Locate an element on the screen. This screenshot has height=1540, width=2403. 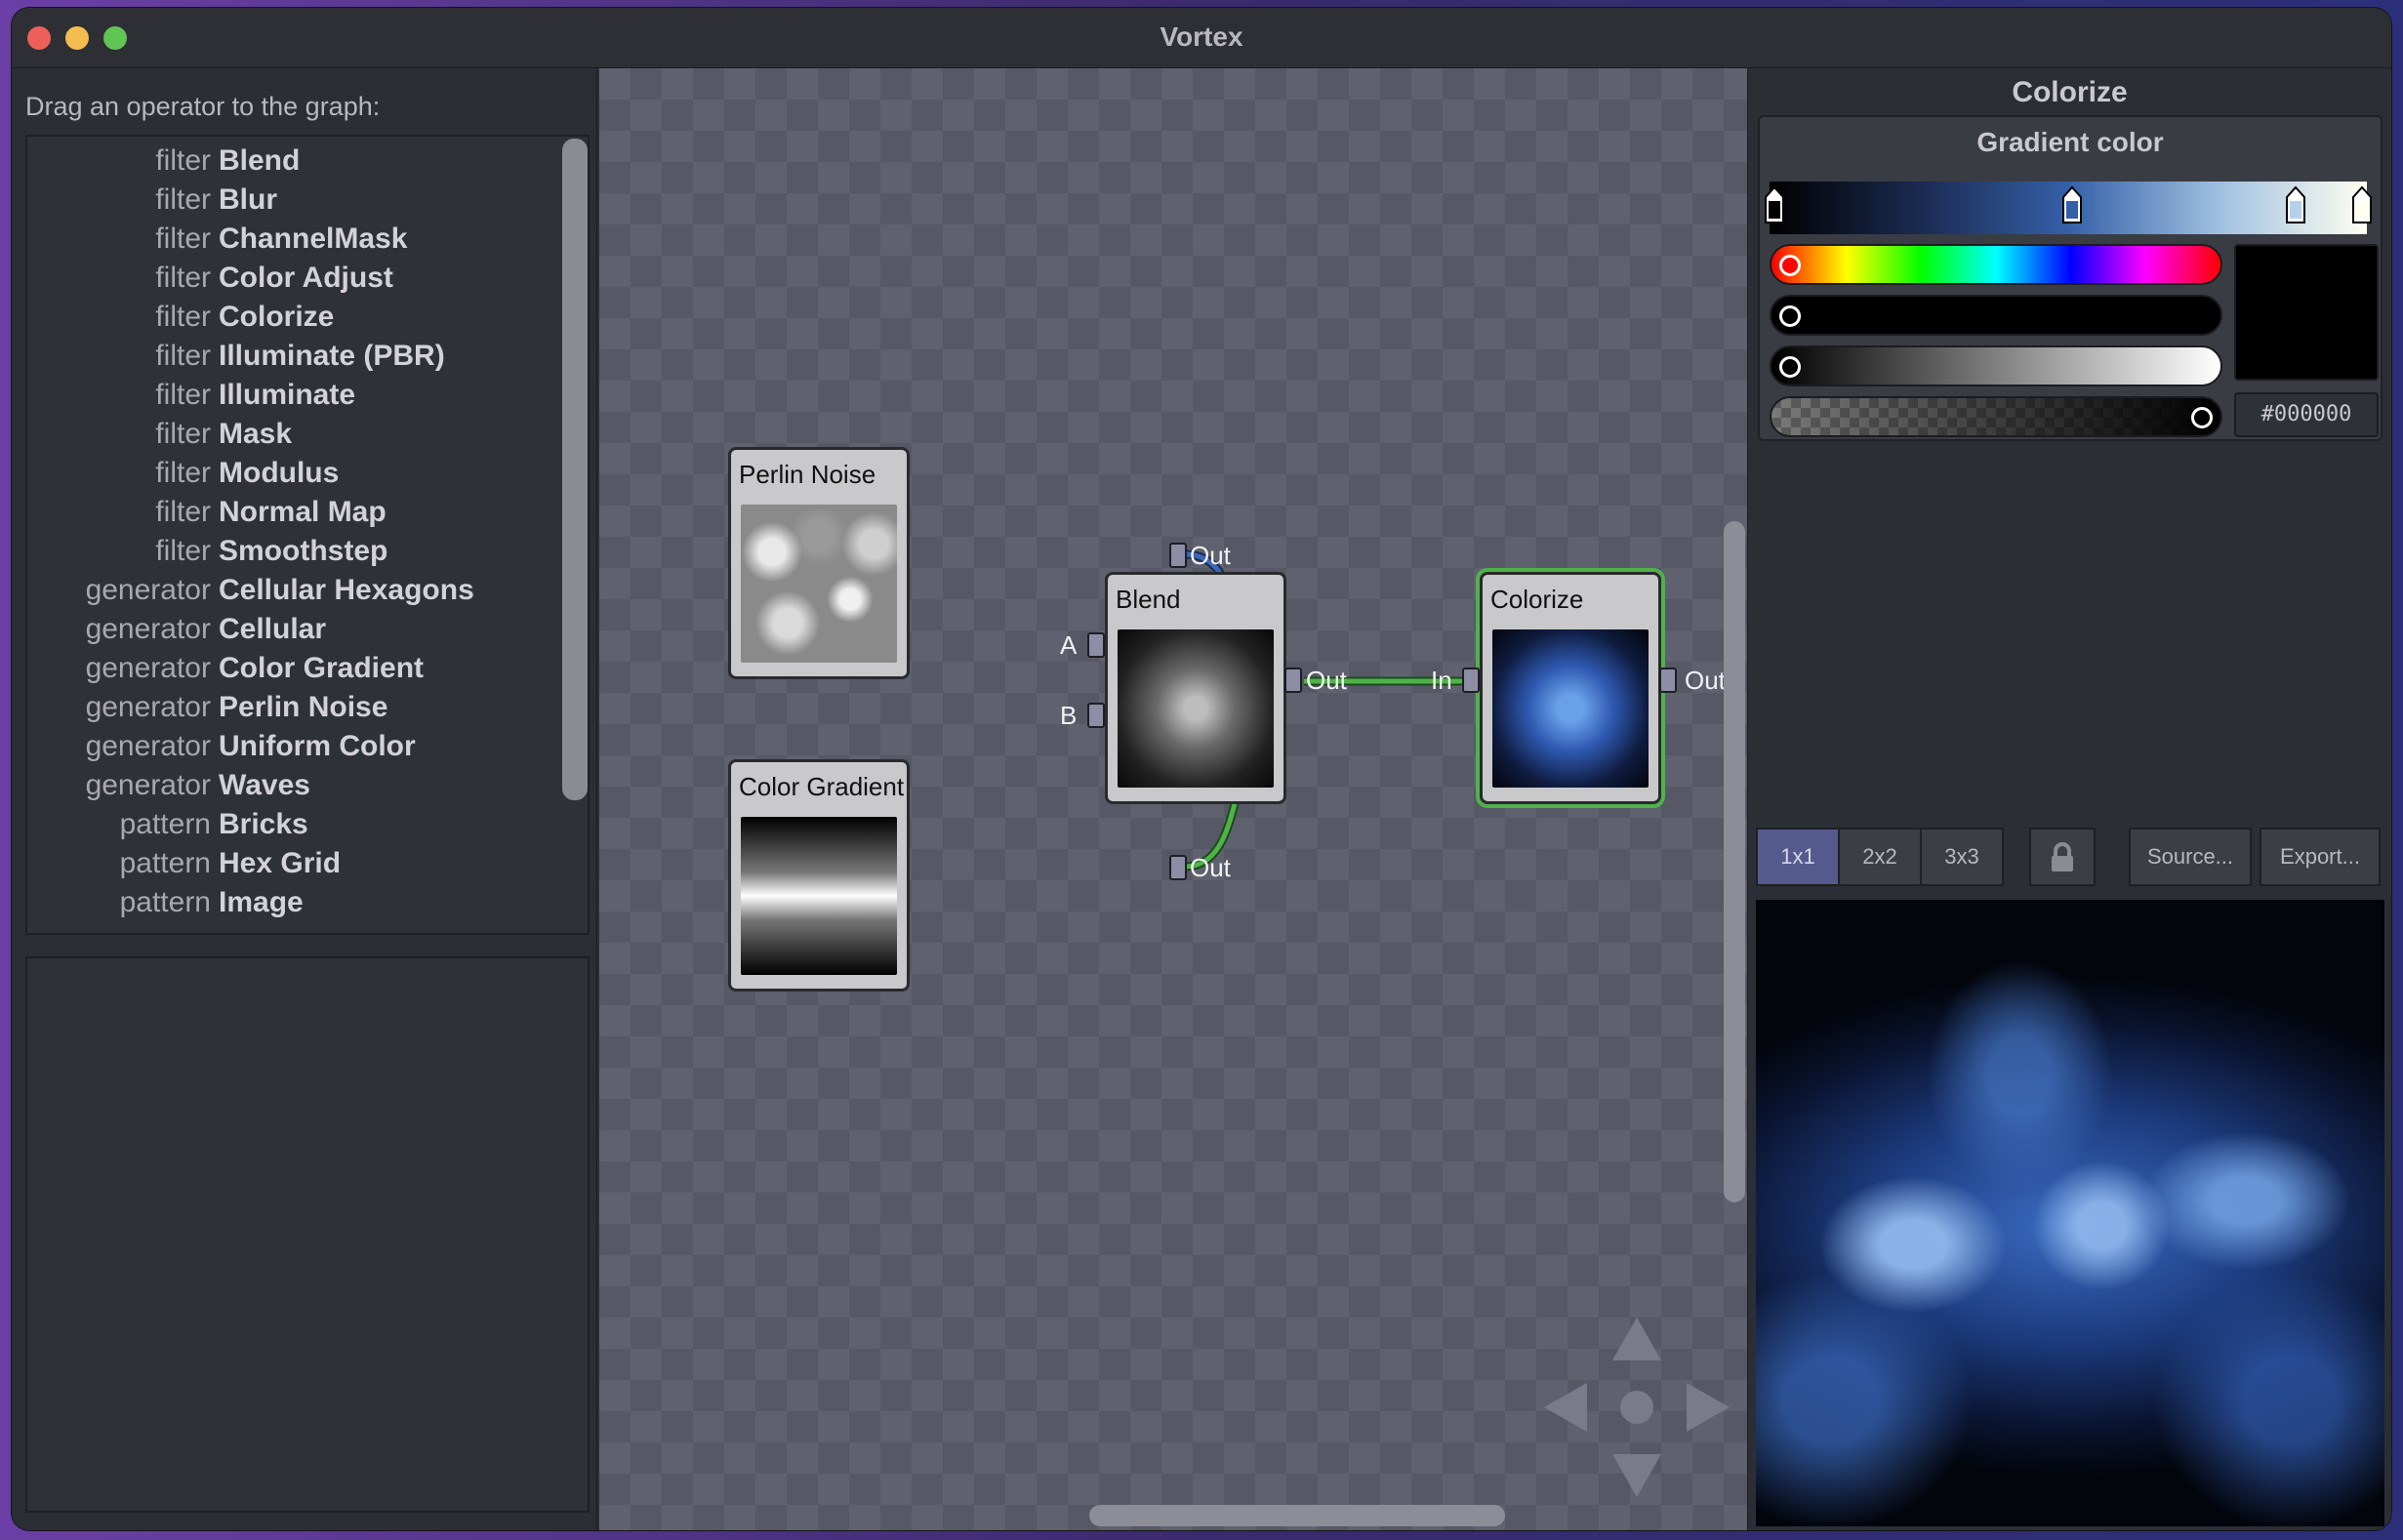
hue-slider-knob is located at coordinates (1790, 265).